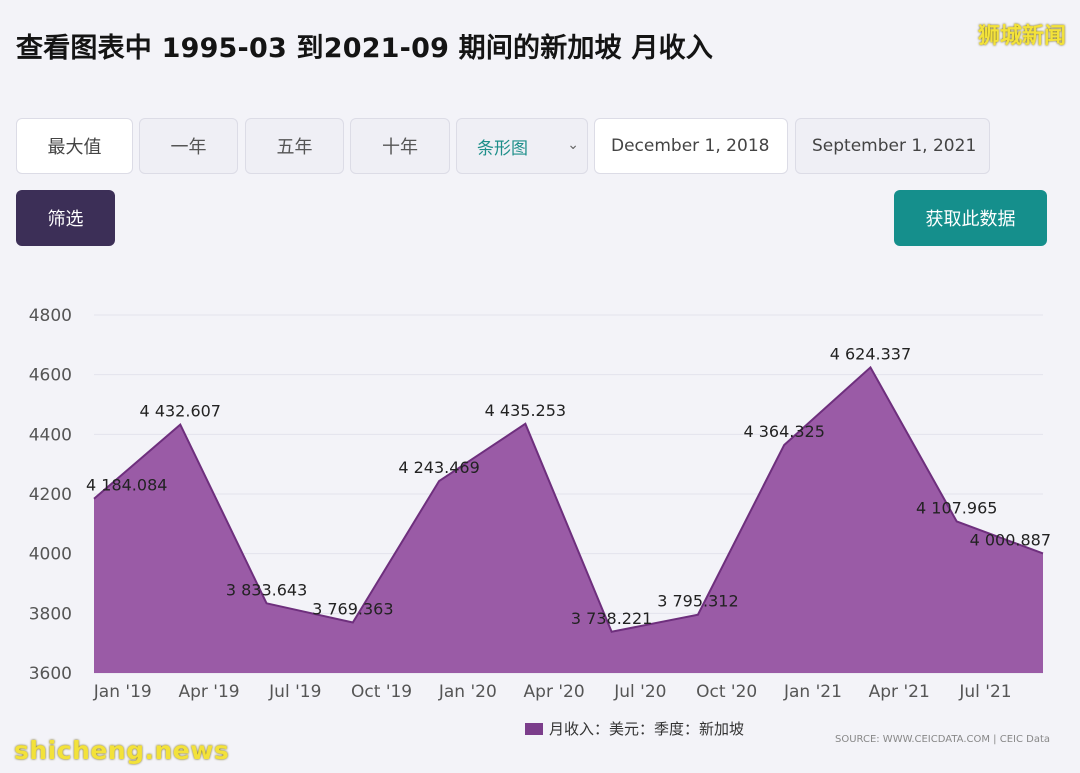 The height and width of the screenshot is (773, 1080). What do you see at coordinates (1021, 36) in the screenshot?
I see `watermark-top: 狮城新闻` at bounding box center [1021, 36].